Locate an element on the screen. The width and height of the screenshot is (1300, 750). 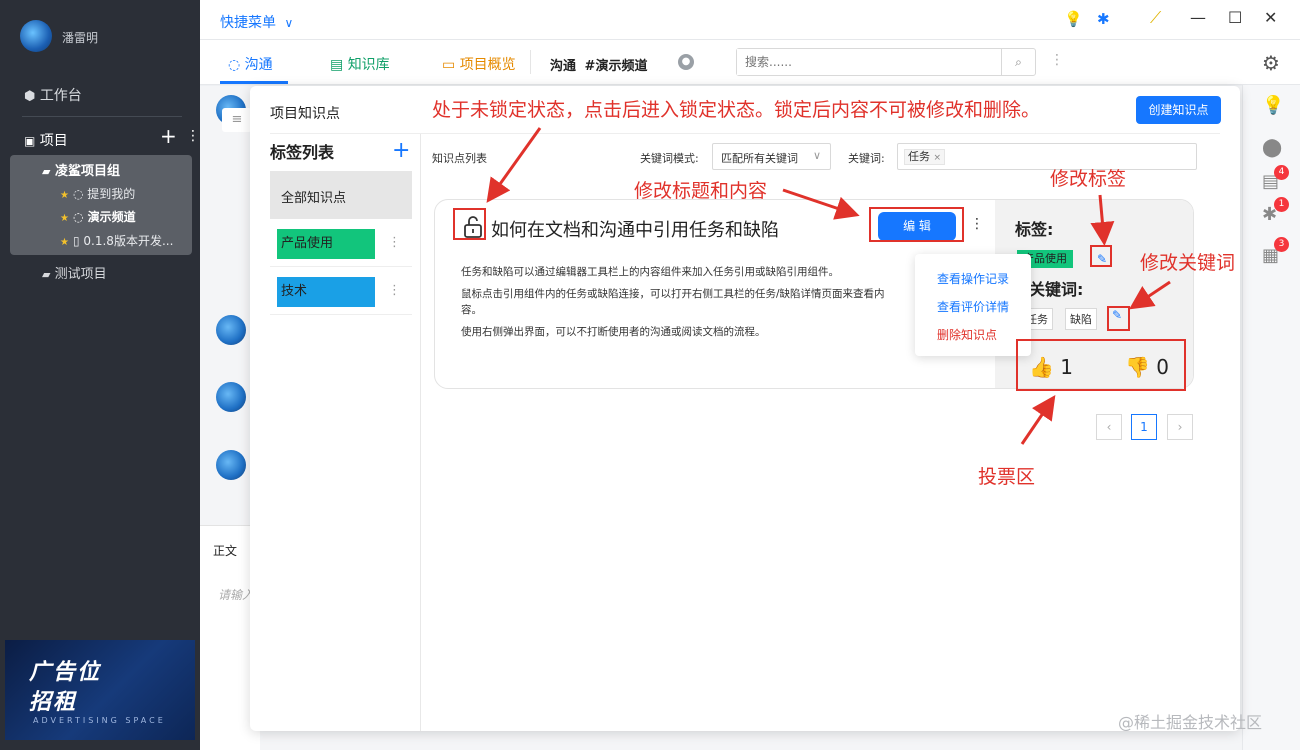
annotation-keywords: 修改关键词 is located at coordinates (1188, 263).